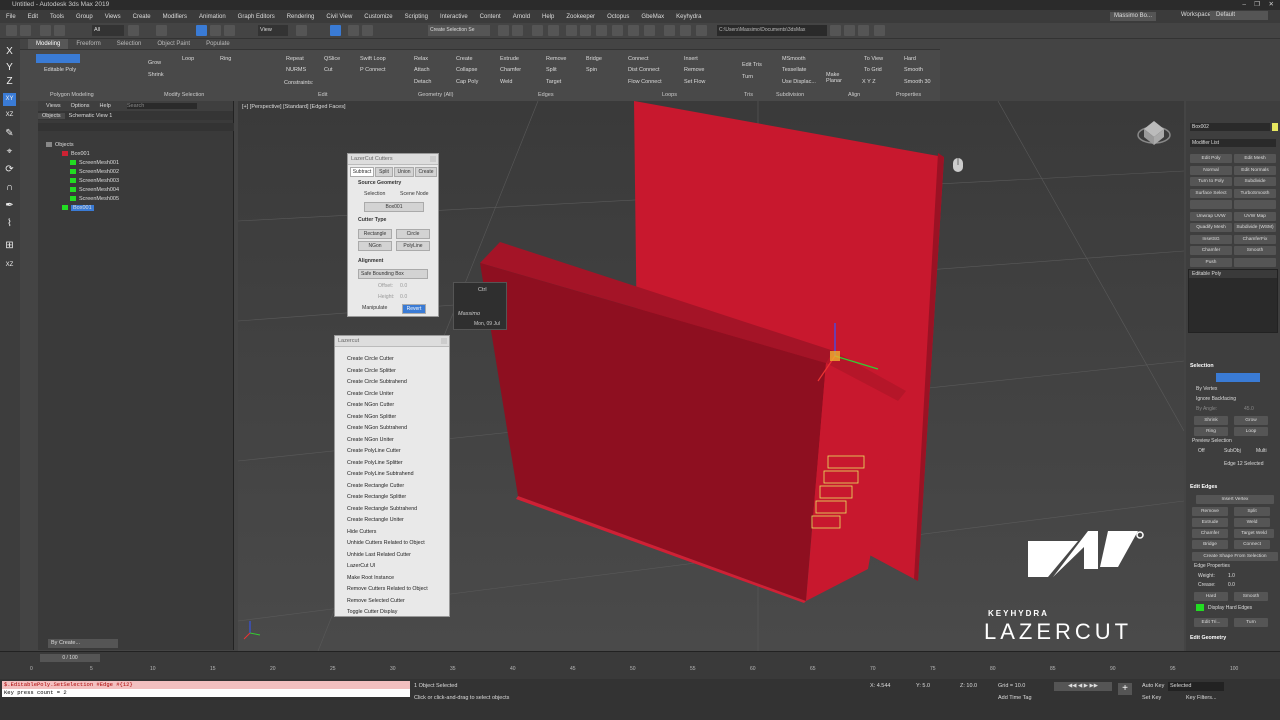  Describe the element at coordinates (9, 133) in the screenshot. I see `paint-icon: ✎` at that location.